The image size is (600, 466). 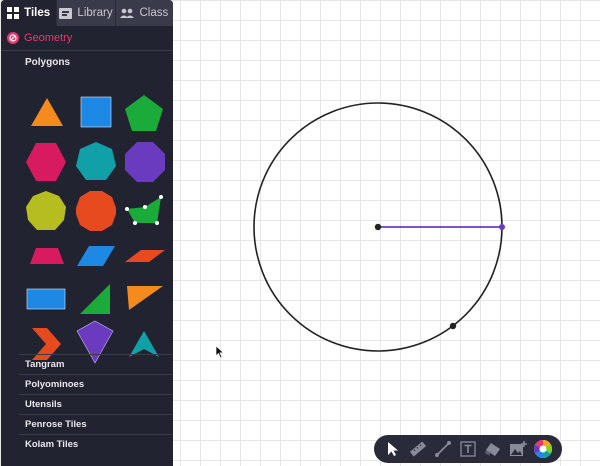 What do you see at coordinates (13, 13) in the screenshot?
I see `grid-icon` at bounding box center [13, 13].